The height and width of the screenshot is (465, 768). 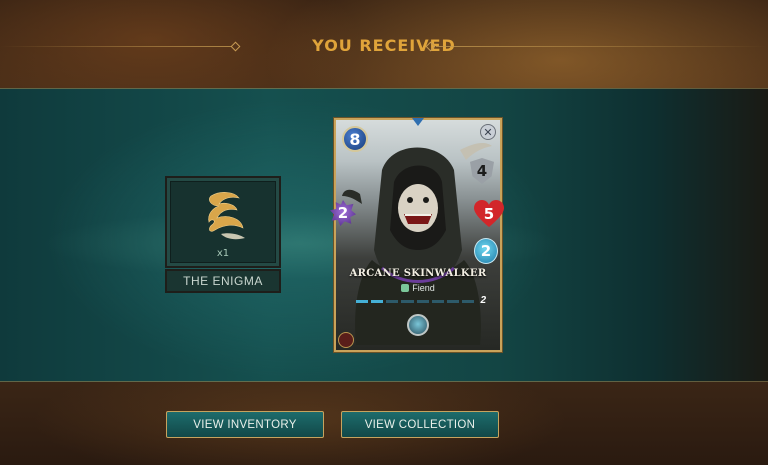 I want to click on card-type: Fiend, so click(x=418, y=288).